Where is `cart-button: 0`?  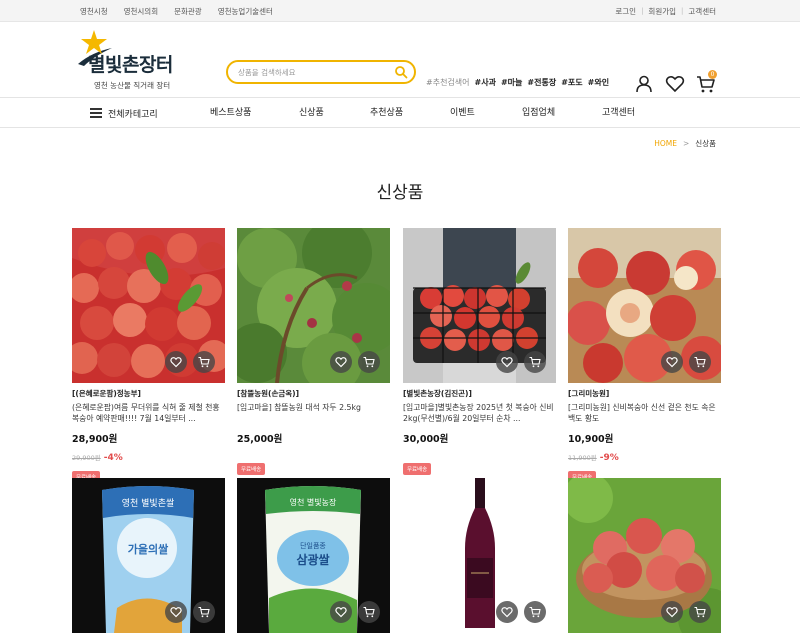 cart-button: 0 is located at coordinates (706, 82).